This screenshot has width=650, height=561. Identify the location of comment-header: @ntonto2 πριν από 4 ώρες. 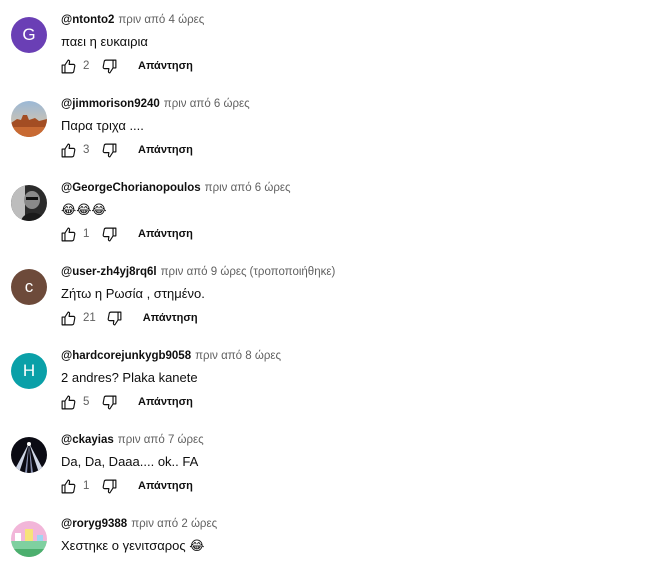
(132, 20).